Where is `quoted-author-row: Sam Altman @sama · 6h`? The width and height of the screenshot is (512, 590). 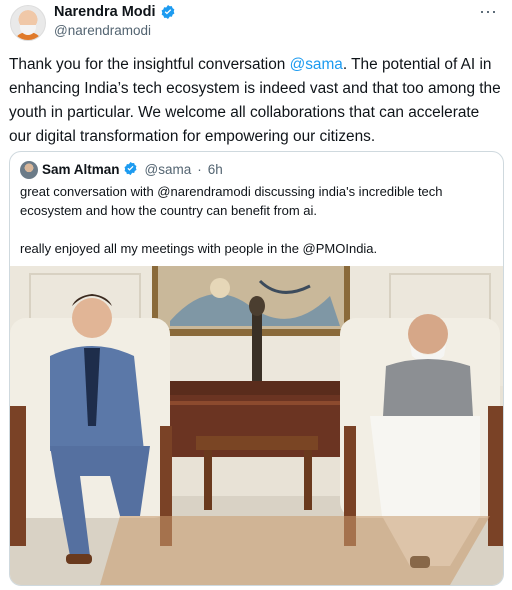 quoted-author-row: Sam Altman @sama · 6h is located at coordinates (132, 169).